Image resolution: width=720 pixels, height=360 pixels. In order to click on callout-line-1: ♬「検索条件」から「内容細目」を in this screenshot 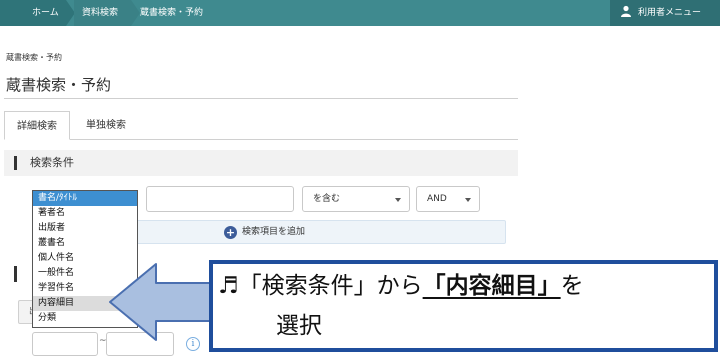, I will do `click(401, 286)`.